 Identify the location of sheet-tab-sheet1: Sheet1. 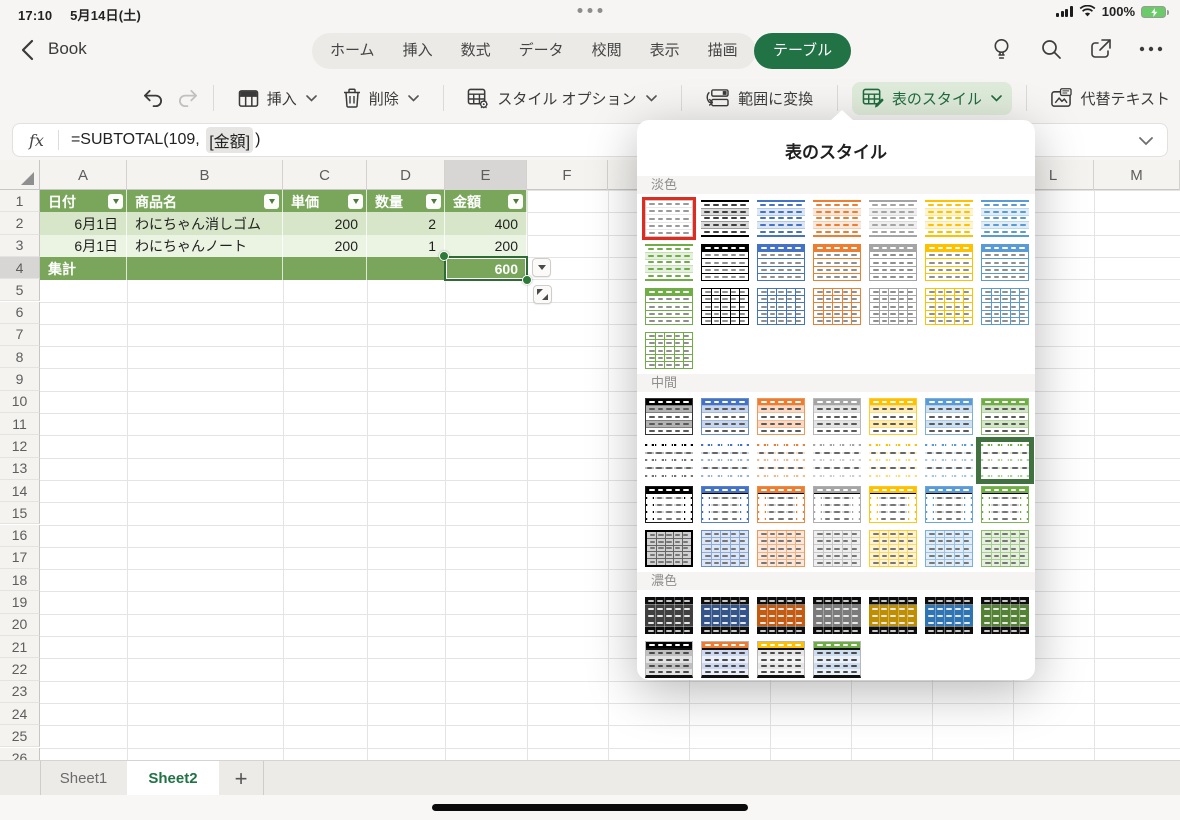
(83, 778).